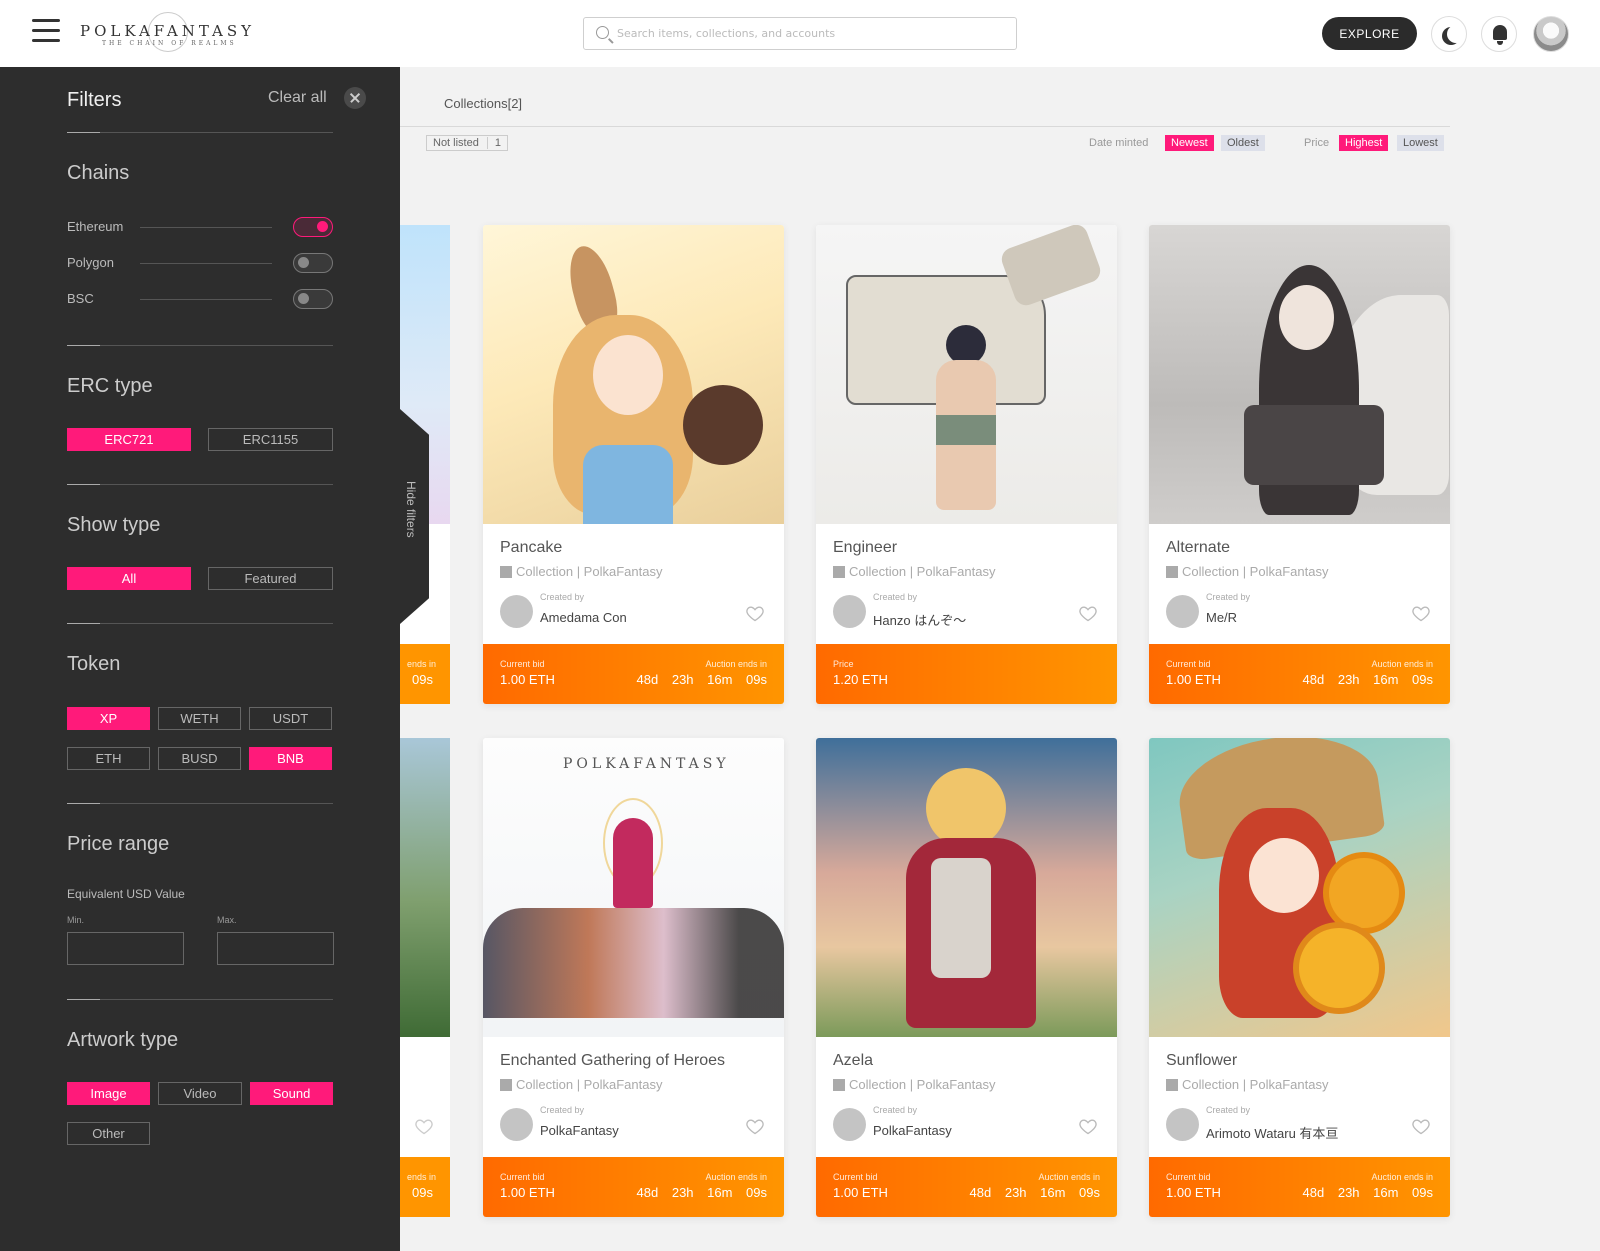 This screenshot has width=1600, height=1251. Describe the element at coordinates (1221, 617) in the screenshot. I see `creator-name: Me/R` at that location.